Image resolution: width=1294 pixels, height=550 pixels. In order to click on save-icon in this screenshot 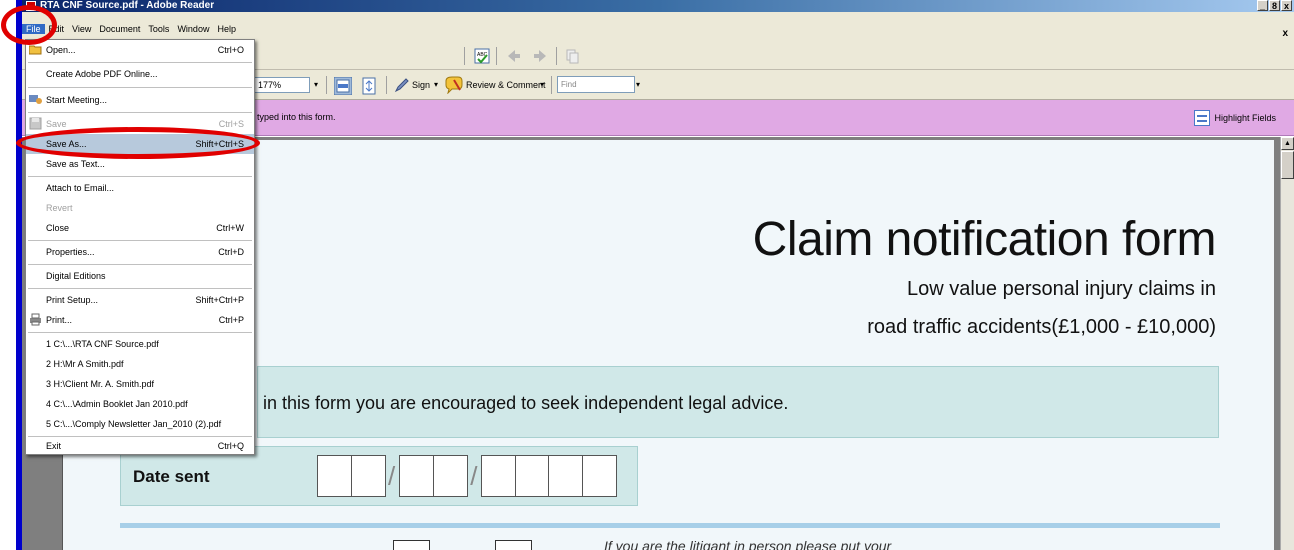, I will do `click(35, 123)`.